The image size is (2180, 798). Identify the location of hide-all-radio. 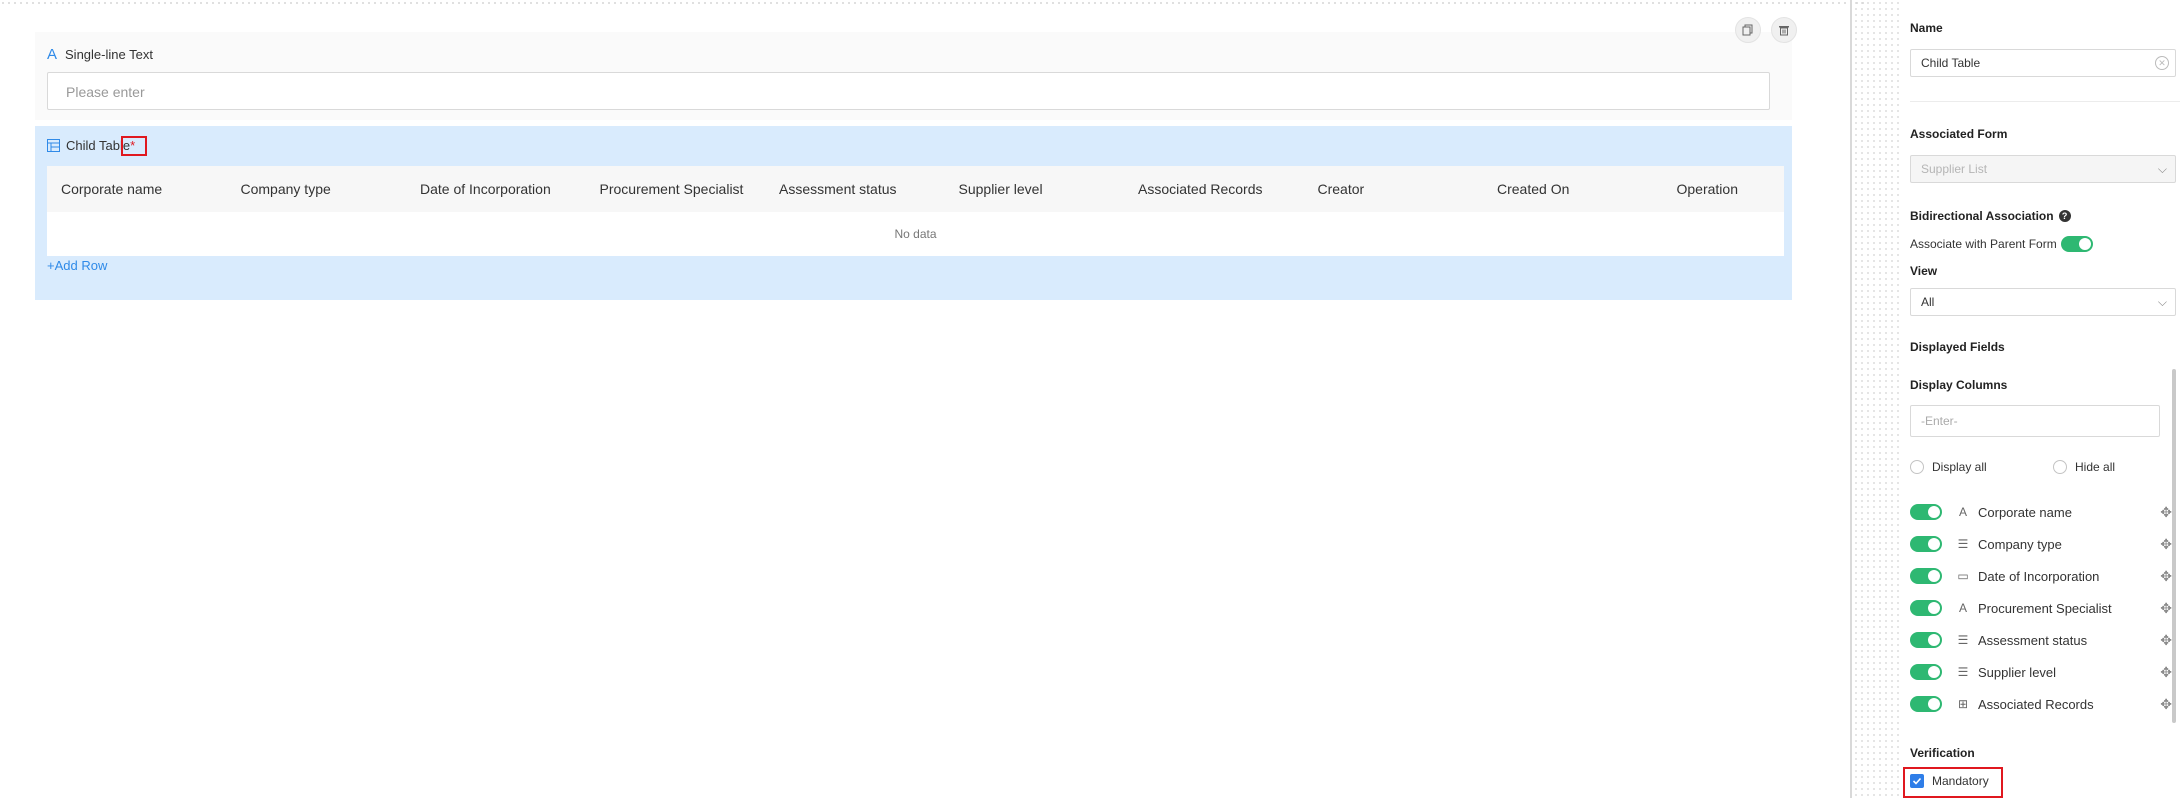
(2060, 467).